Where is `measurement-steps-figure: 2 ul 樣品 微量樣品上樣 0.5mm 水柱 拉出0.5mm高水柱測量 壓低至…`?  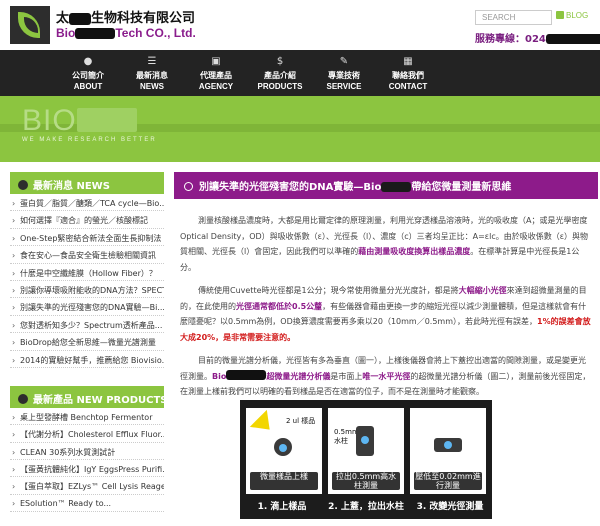
measurement-steps-figure: 2 ul 樣品 微量樣品上樣 0.5mm 水柱 拉出0.5mm高水柱測量 壓低至… is located at coordinates (366, 459).